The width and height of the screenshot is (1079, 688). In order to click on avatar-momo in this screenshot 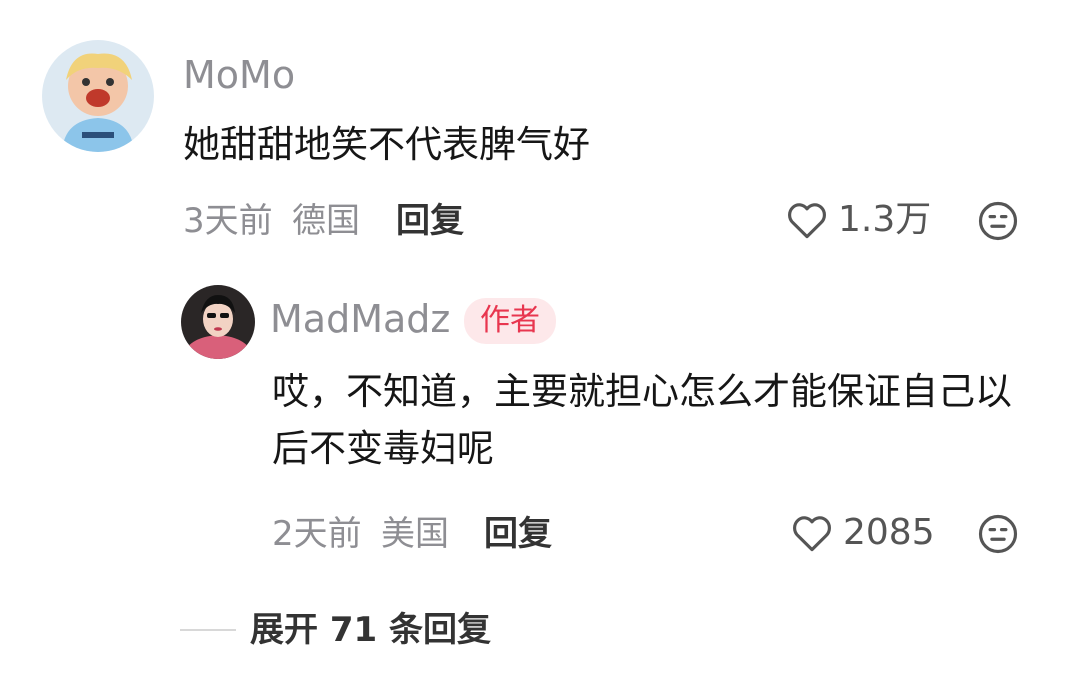, I will do `click(98, 96)`.